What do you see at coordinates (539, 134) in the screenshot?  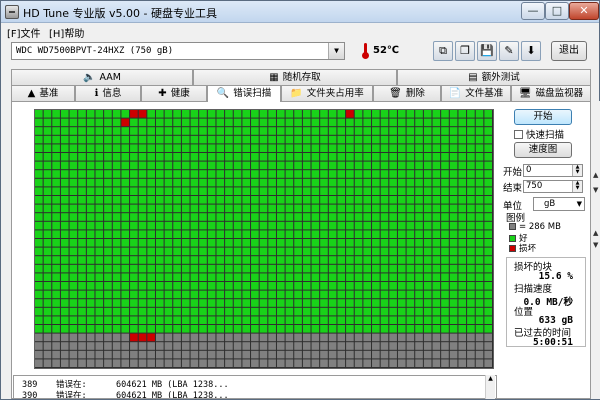 I see `quick-scan-checkbox: 快速扫描` at bounding box center [539, 134].